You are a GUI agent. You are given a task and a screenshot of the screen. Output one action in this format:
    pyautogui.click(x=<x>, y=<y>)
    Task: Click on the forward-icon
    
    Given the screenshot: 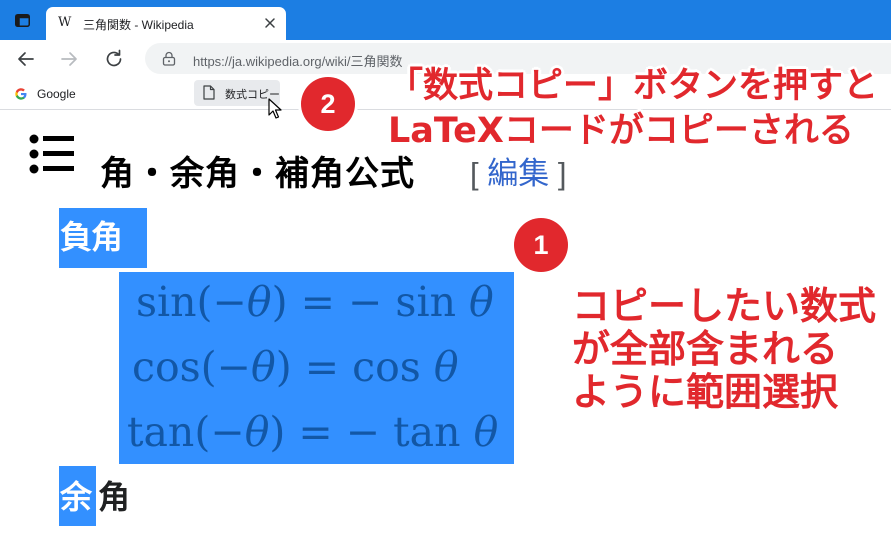 What is the action you would take?
    pyautogui.click(x=69, y=59)
    